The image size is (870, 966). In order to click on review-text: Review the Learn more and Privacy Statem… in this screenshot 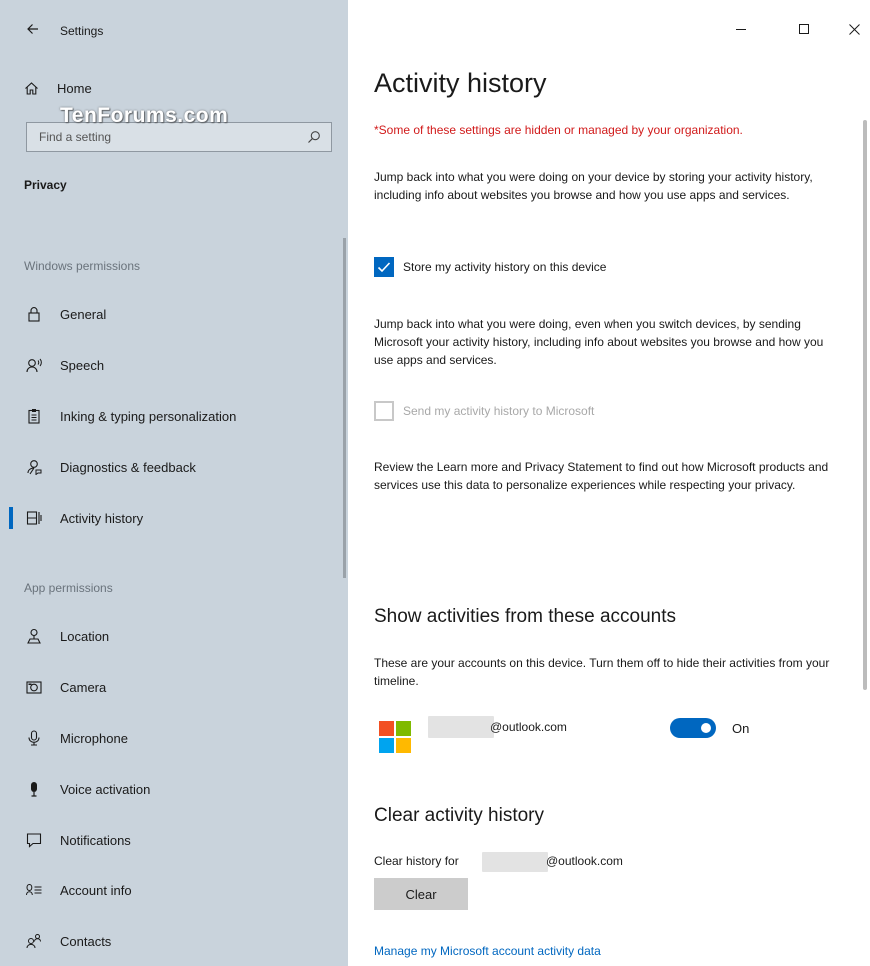, I will do `click(601, 476)`.